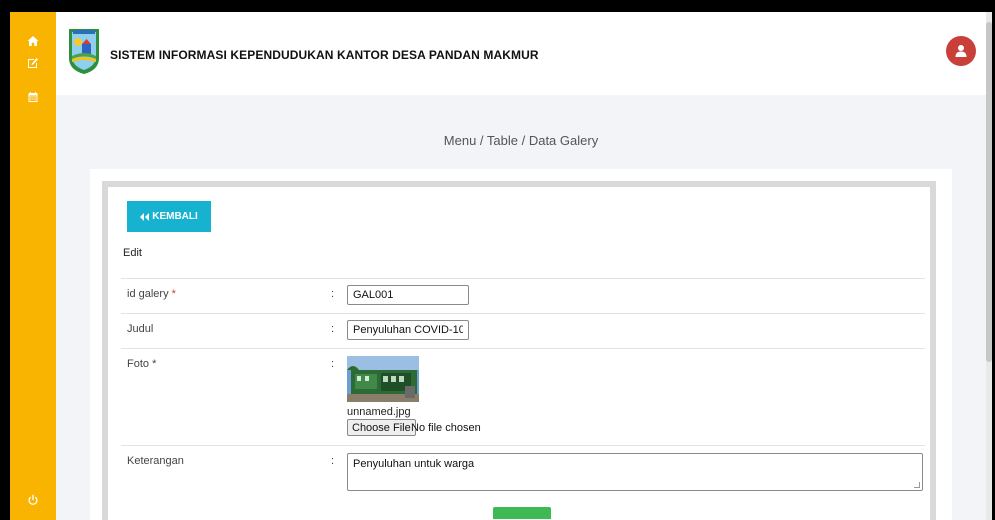 This screenshot has height=520, width=995. What do you see at coordinates (145, 216) in the screenshot?
I see `double-chevron-left-icon` at bounding box center [145, 216].